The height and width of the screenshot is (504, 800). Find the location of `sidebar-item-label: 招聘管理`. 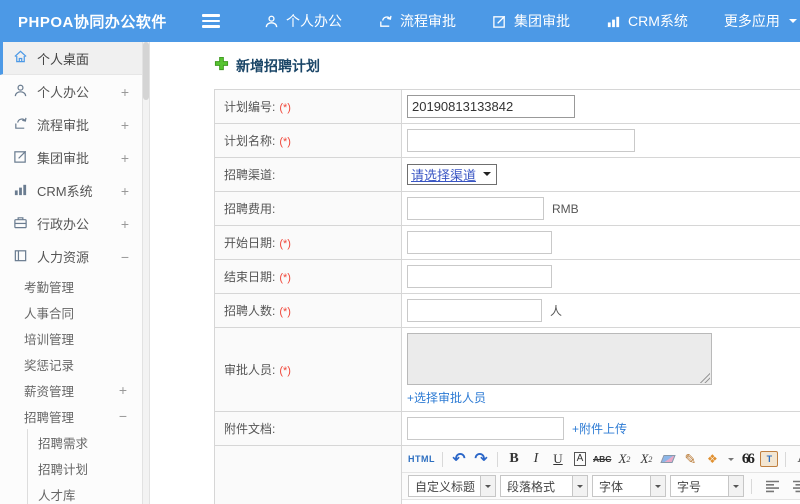

sidebar-item-label: 招聘管理 is located at coordinates (49, 417).